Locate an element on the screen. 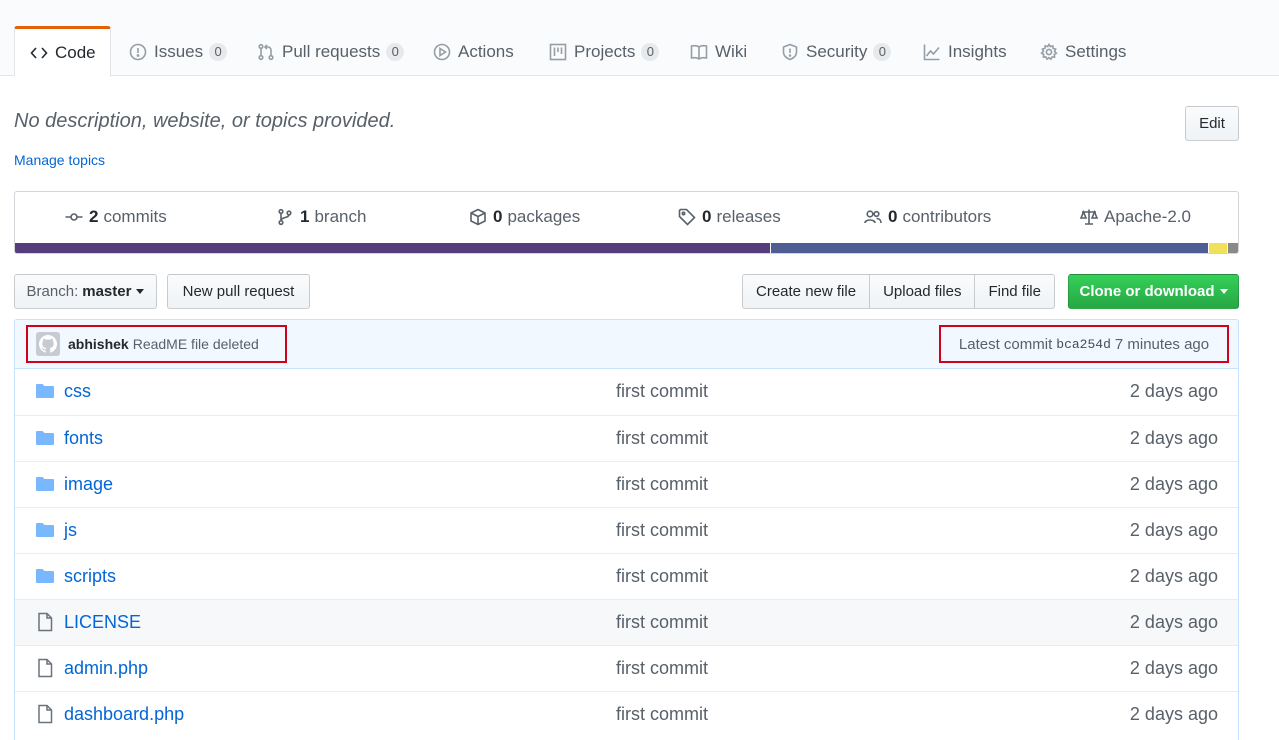  package-icon is located at coordinates (478, 217).